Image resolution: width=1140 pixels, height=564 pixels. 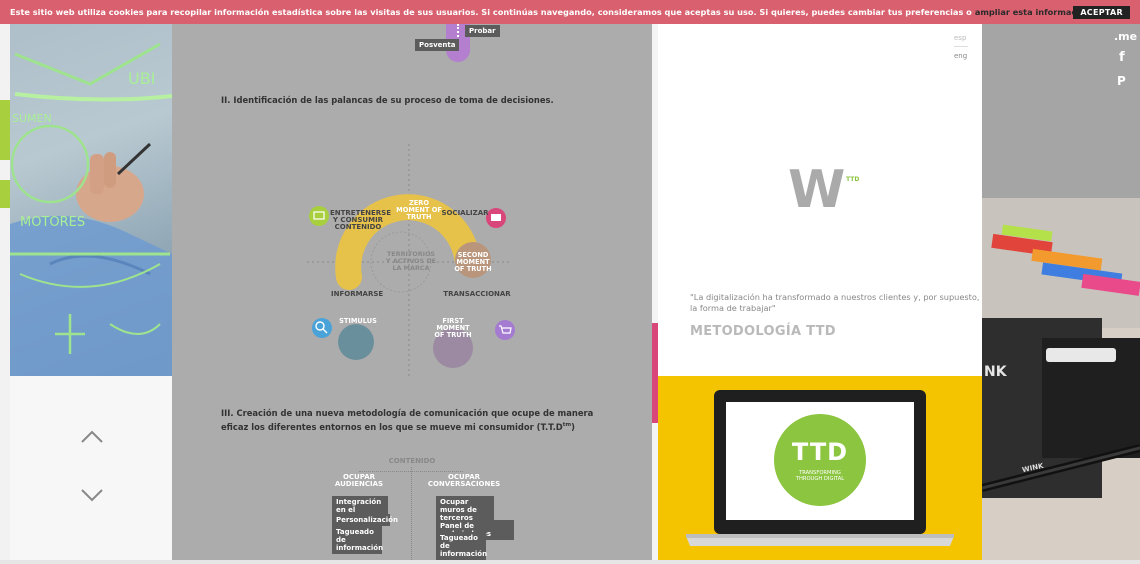 What do you see at coordinates (453, 328) in the screenshot?
I see `first-moment-label: FIRST MOMENT OF TRUTH` at bounding box center [453, 328].